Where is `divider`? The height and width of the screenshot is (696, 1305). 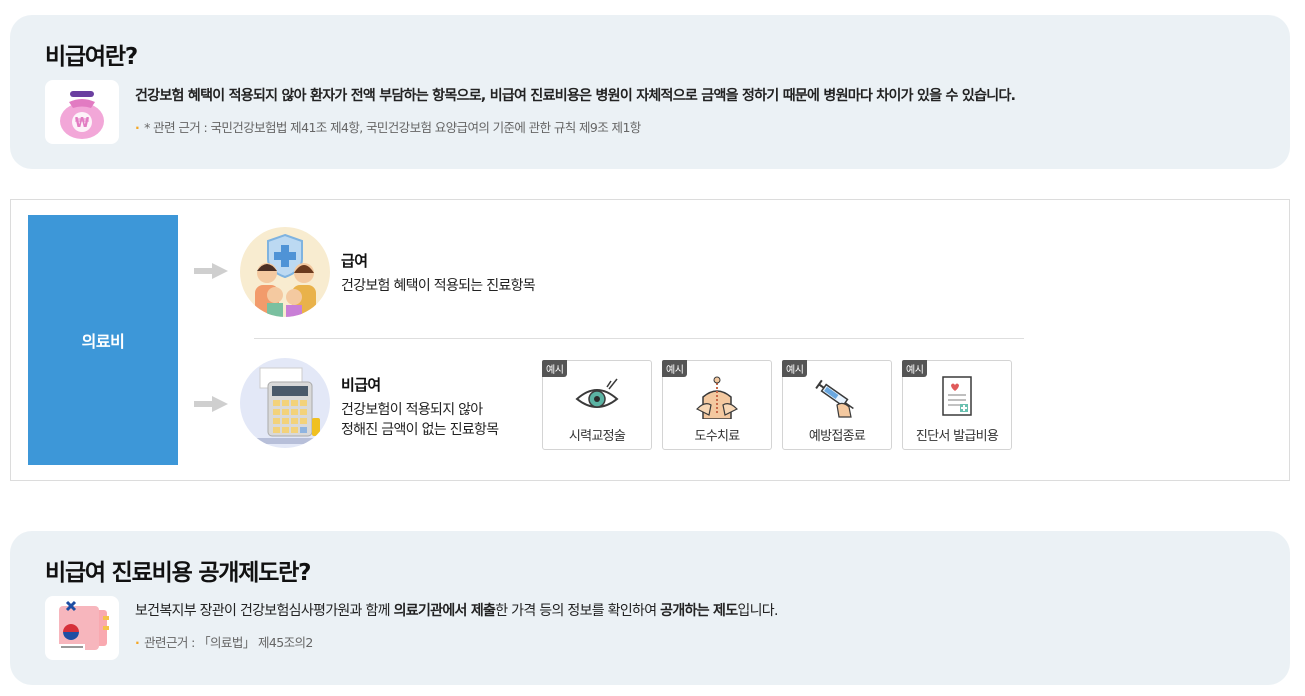 divider is located at coordinates (639, 338).